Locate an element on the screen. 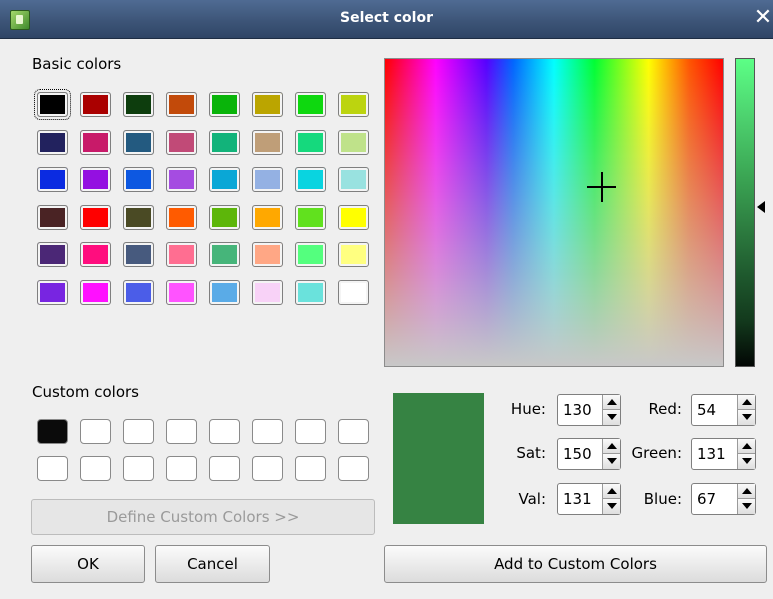  blue-label: Blue: is located at coordinates (662, 499).